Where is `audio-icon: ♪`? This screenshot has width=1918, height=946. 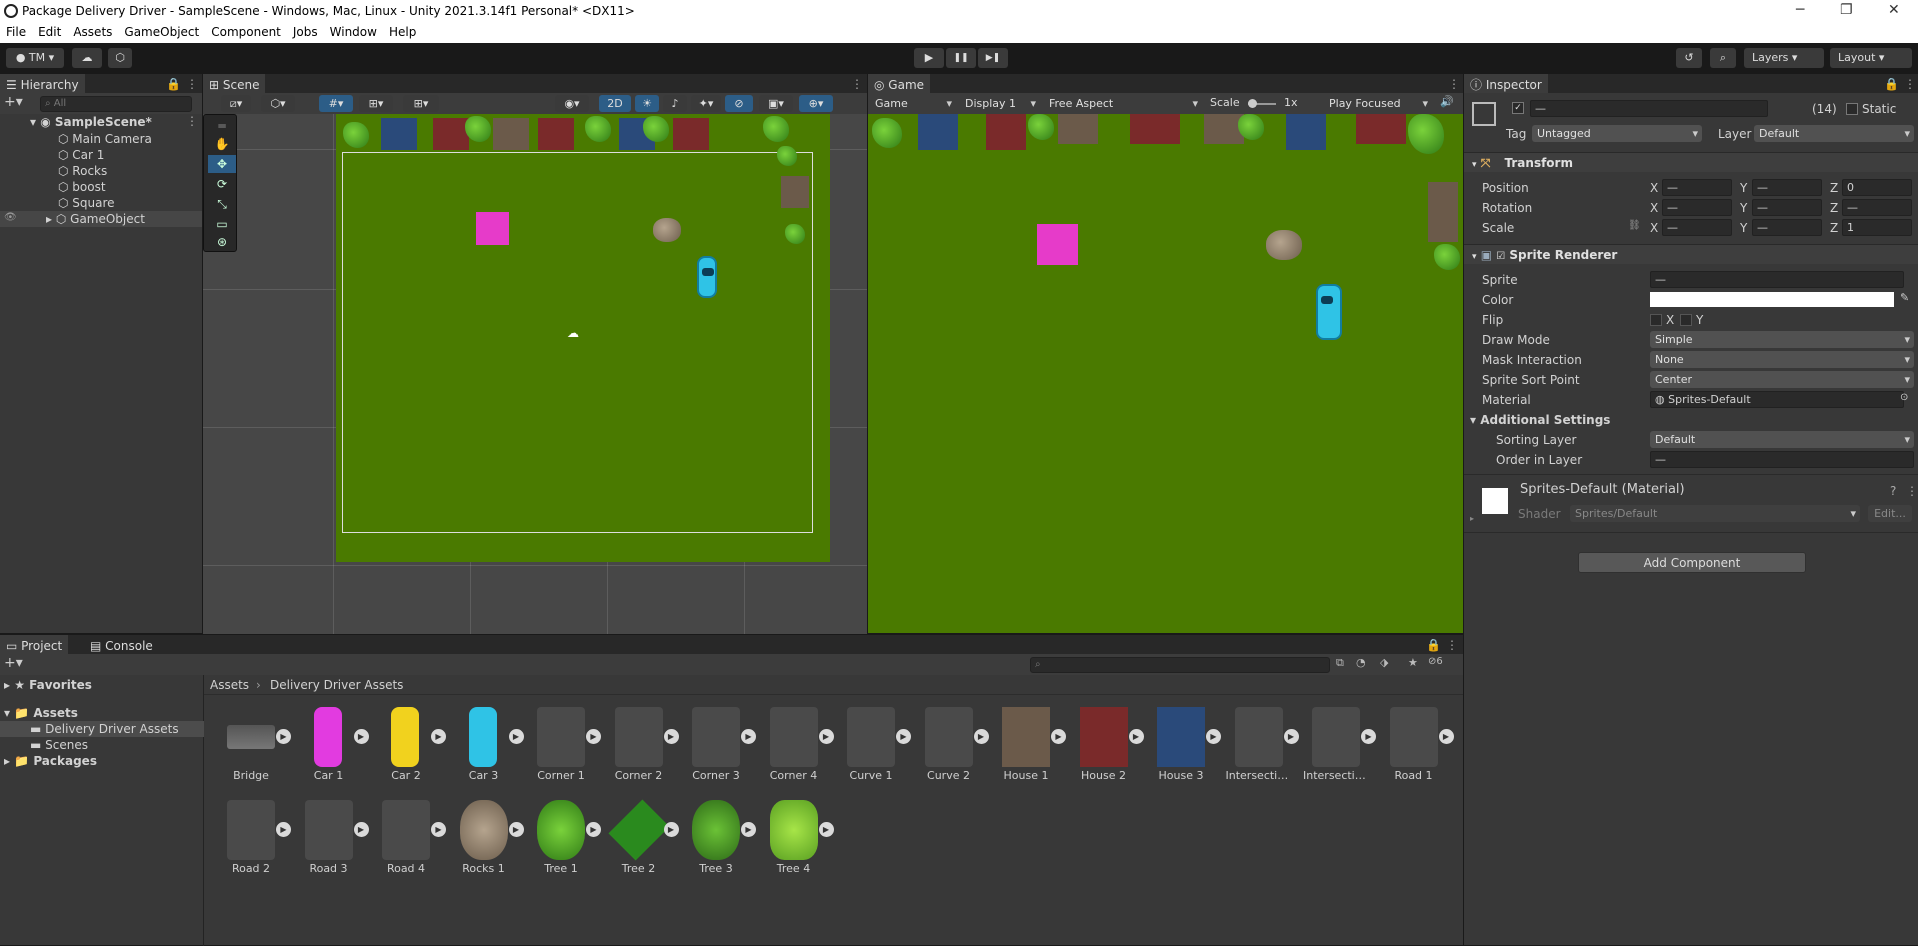 audio-icon: ♪ is located at coordinates (675, 103).